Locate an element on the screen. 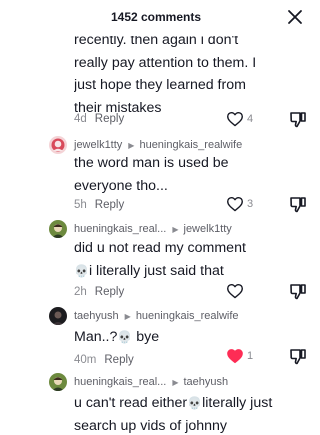  like-button: 3 is located at coordinates (243, 204).